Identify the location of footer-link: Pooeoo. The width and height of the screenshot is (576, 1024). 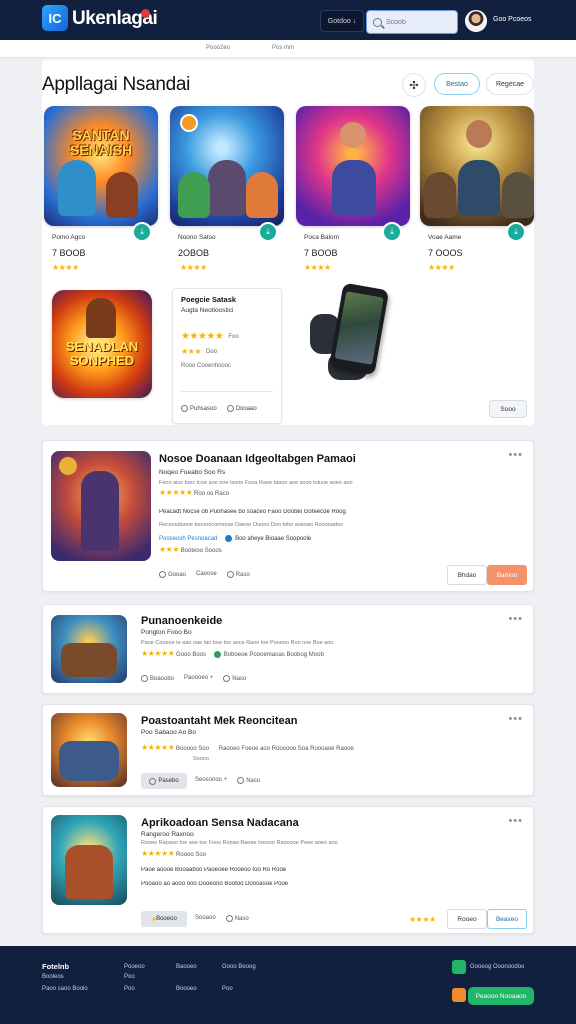
(134, 967).